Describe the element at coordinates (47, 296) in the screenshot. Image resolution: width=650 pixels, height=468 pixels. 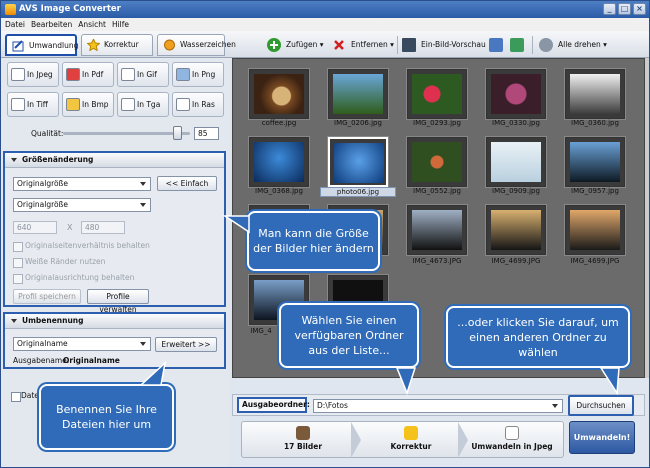
I see `save-profile-button: Profil speichern` at that location.